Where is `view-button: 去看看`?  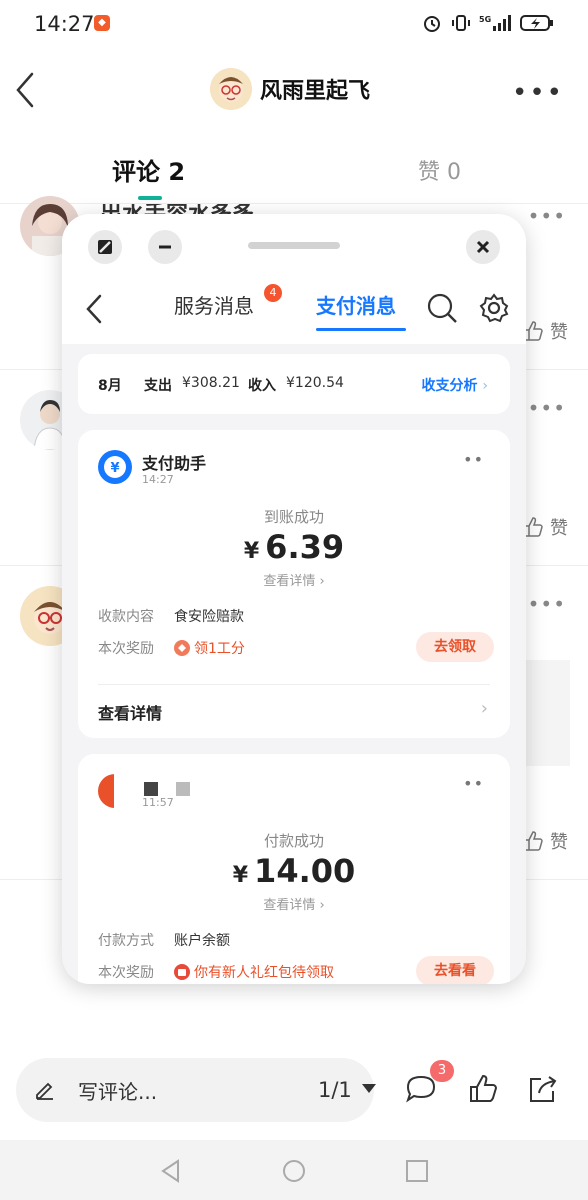 view-button: 去看看 is located at coordinates (455, 970).